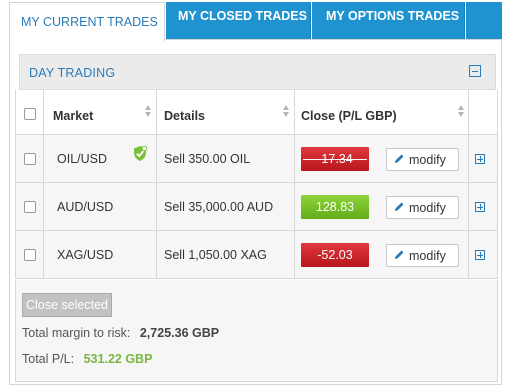 This screenshot has width=519, height=387. I want to click on market-cell: AUD/USD, so click(85, 207).